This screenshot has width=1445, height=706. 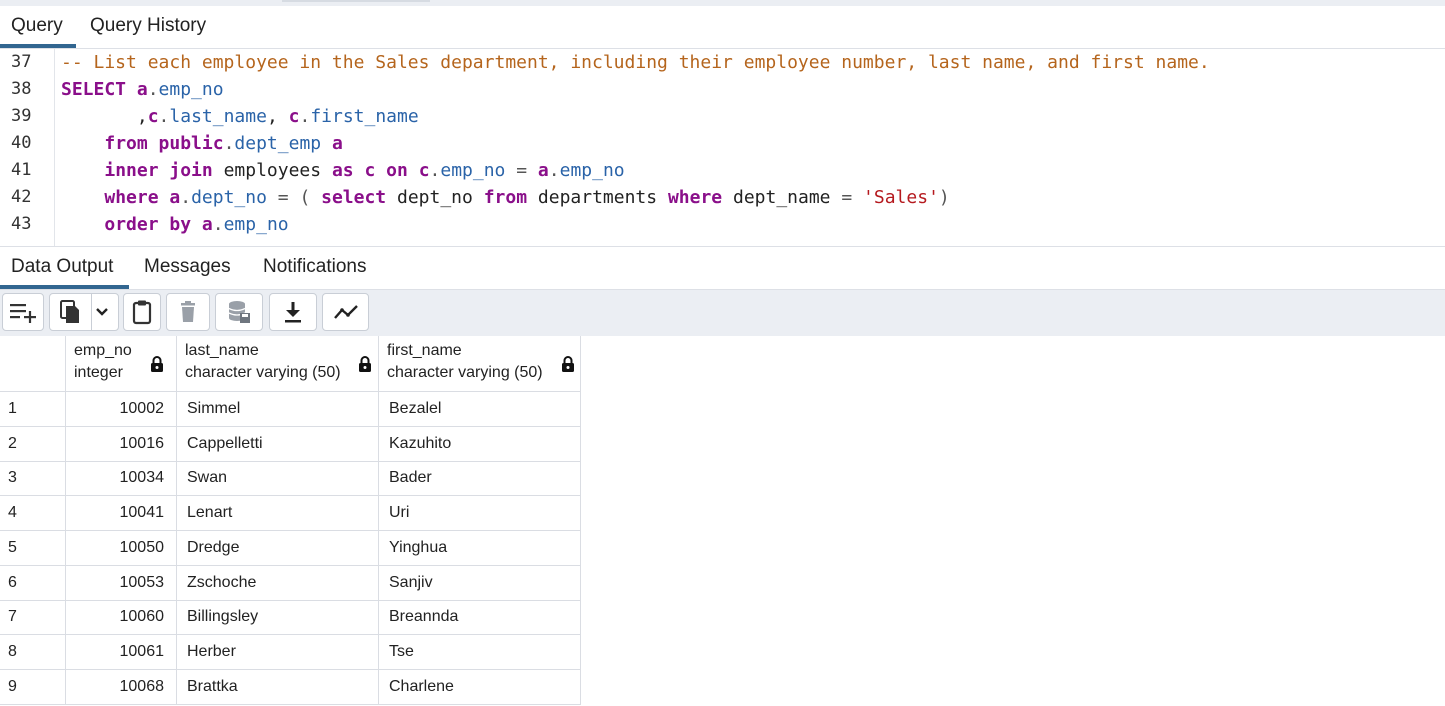 I want to click on column-header-last-name: last_name character varying (50), so click(x=278, y=364).